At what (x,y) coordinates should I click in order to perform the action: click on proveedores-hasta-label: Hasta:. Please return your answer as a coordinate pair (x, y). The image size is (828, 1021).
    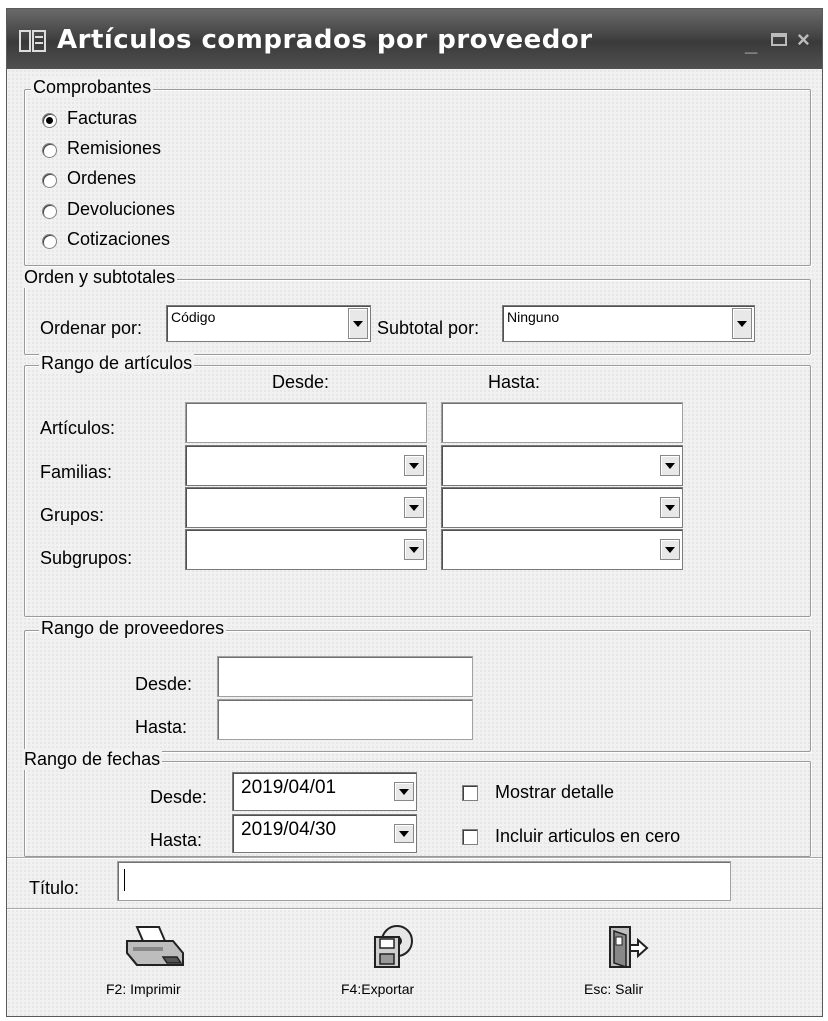
    Looking at the image, I should click on (161, 727).